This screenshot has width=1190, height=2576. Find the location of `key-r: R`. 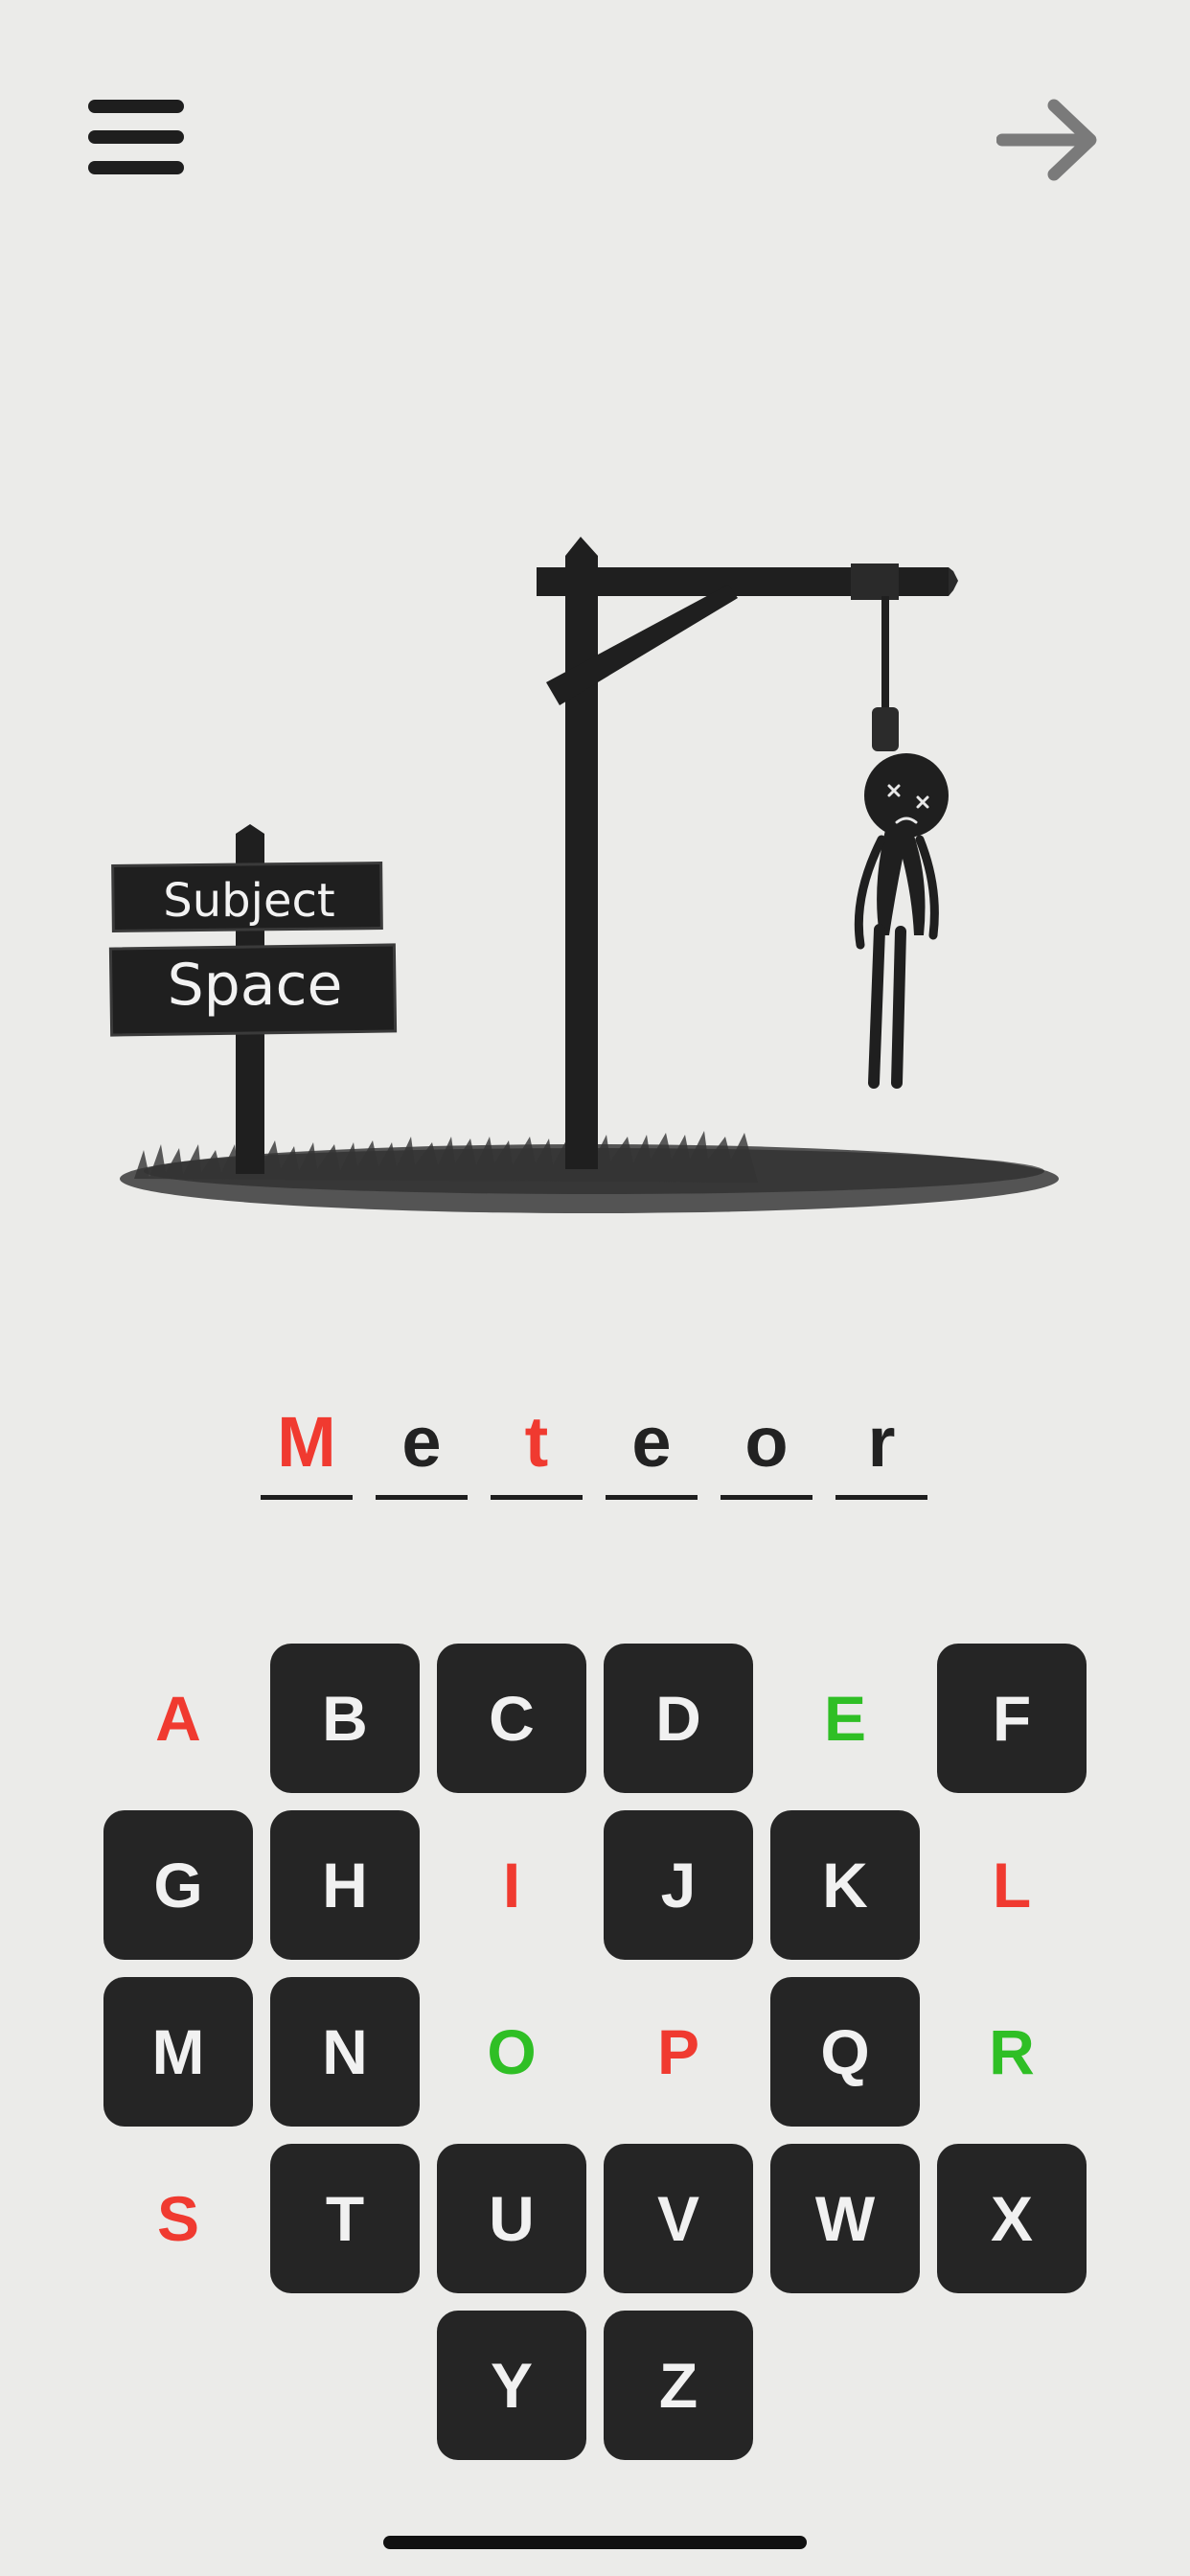

key-r: R is located at coordinates (1012, 2051).